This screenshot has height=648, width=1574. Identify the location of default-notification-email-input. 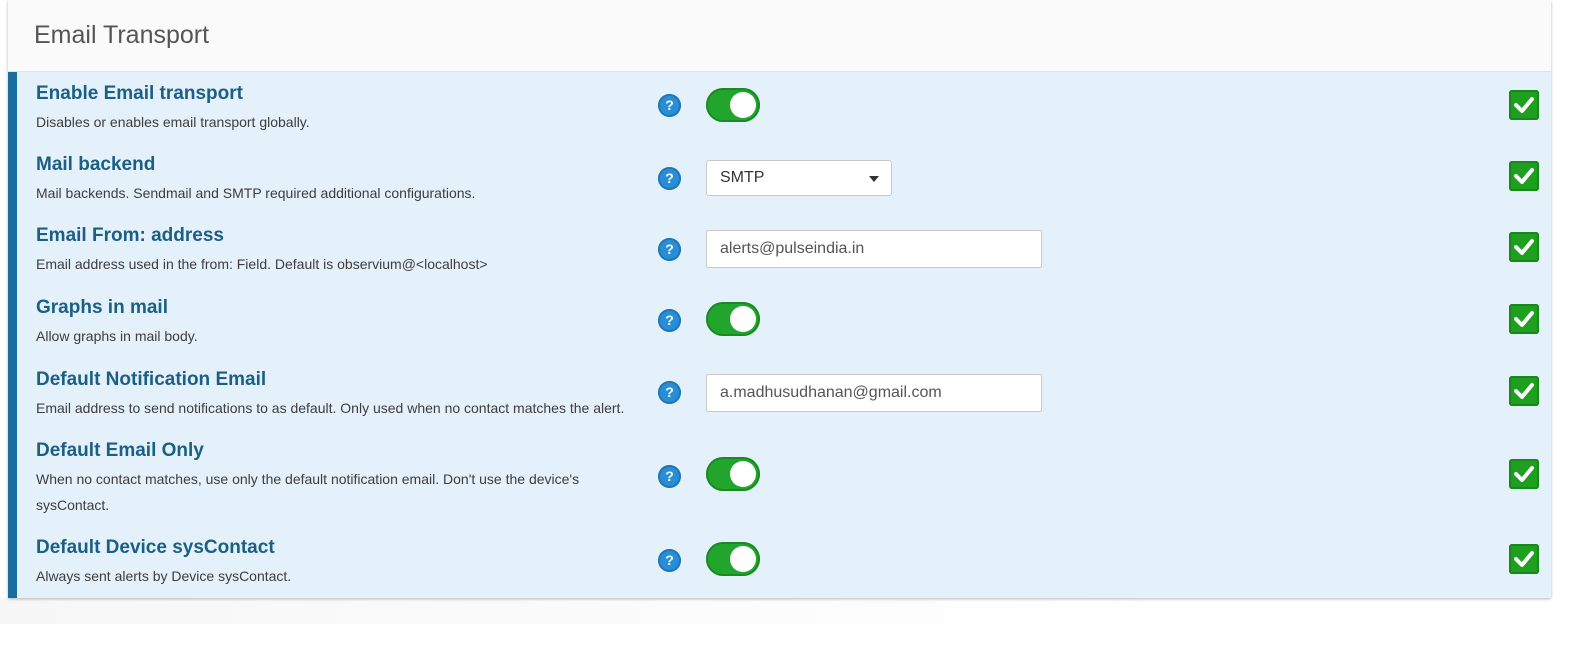
(874, 393).